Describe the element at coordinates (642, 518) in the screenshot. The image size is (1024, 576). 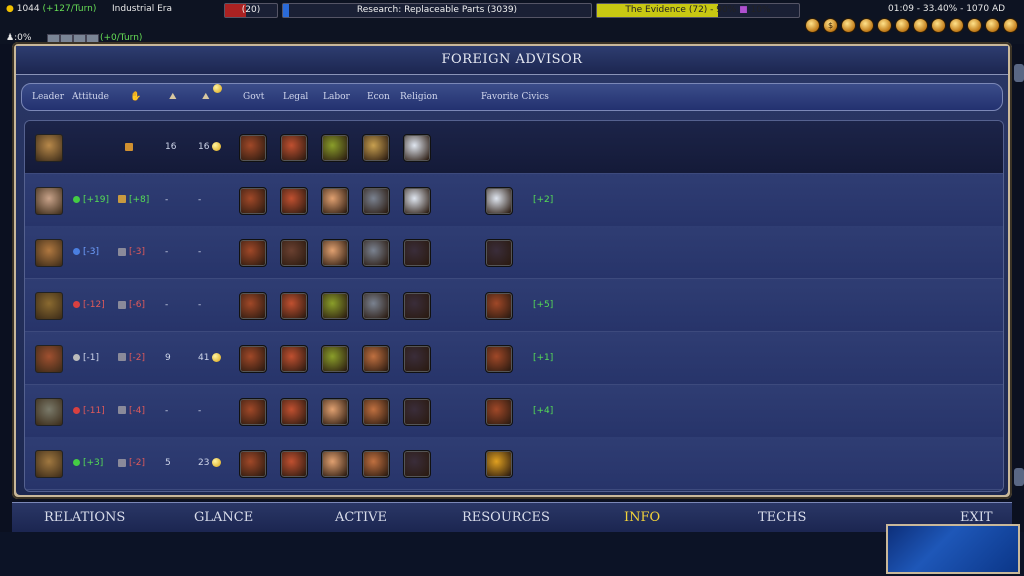
I see `tab-info: INFO` at that location.